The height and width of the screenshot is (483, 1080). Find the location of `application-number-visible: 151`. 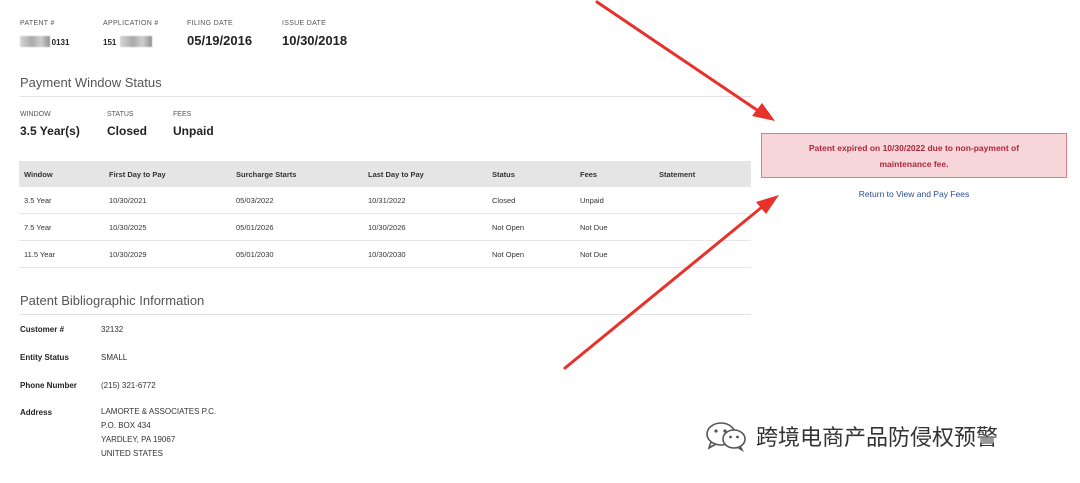

application-number-visible: 151 is located at coordinates (110, 42).